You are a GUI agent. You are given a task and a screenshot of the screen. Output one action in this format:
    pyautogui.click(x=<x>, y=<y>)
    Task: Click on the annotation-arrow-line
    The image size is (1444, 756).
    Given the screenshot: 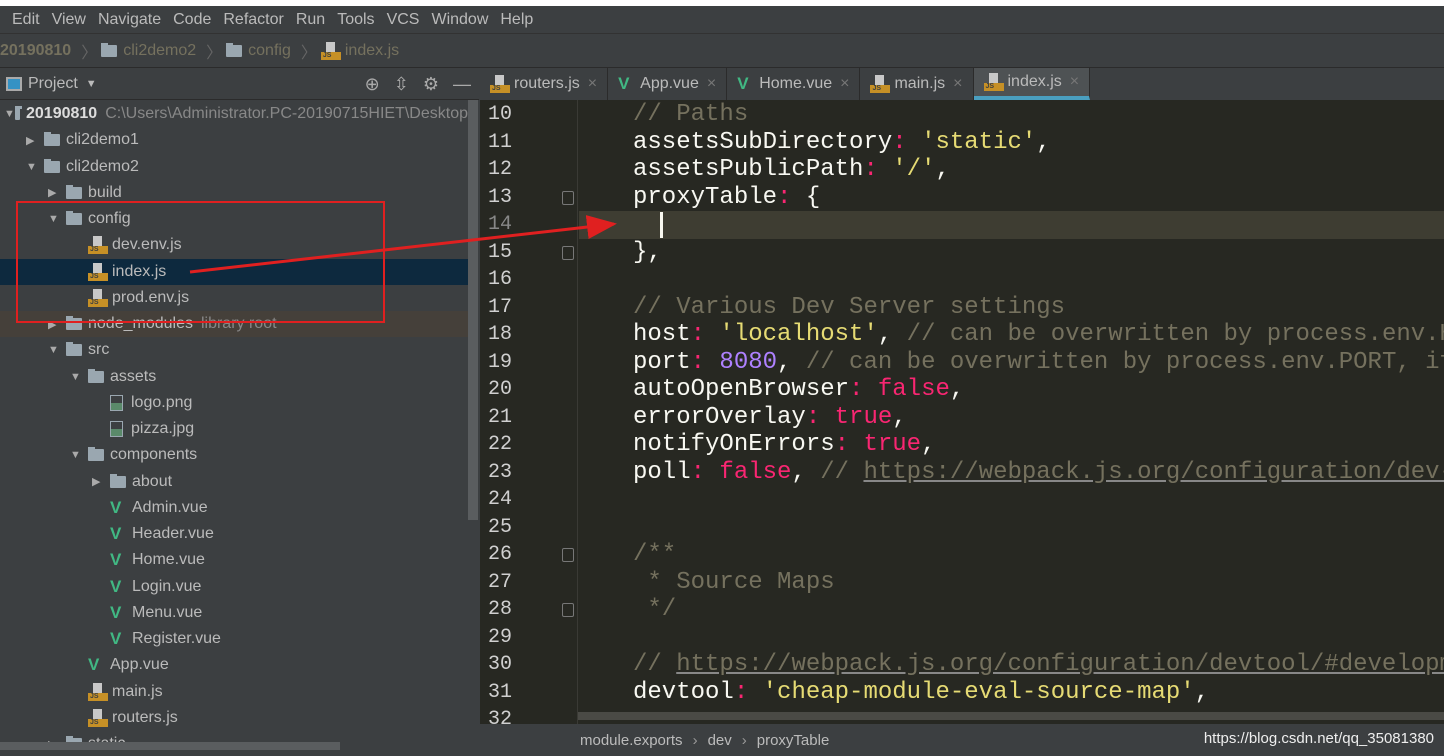 What is the action you would take?
    pyautogui.click(x=403, y=244)
    